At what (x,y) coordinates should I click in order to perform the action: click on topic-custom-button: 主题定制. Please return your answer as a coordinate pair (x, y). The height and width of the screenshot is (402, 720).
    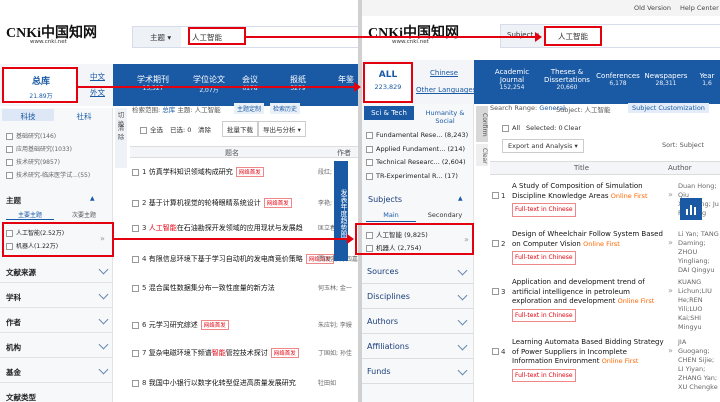
    Looking at the image, I should click on (249, 108).